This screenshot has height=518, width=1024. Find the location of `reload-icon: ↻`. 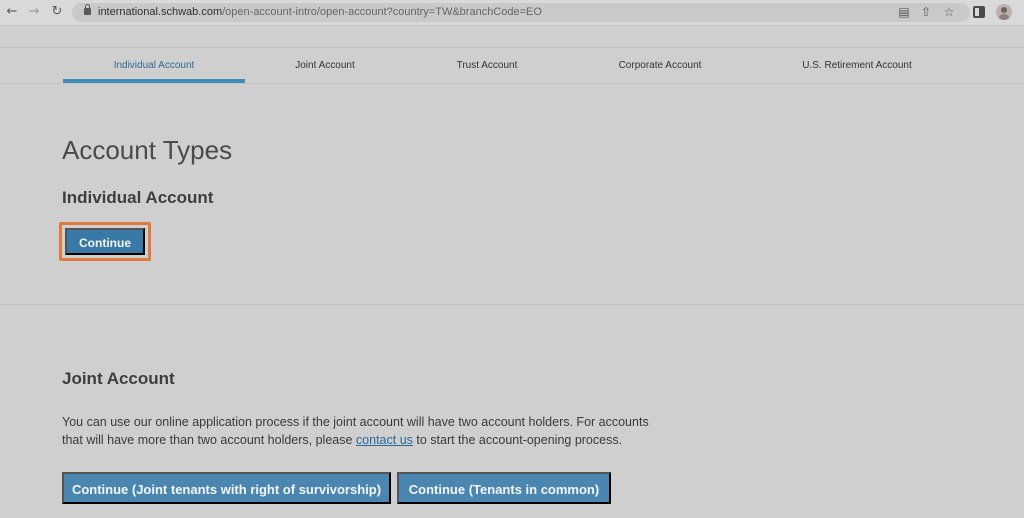

reload-icon: ↻ is located at coordinates (57, 12).